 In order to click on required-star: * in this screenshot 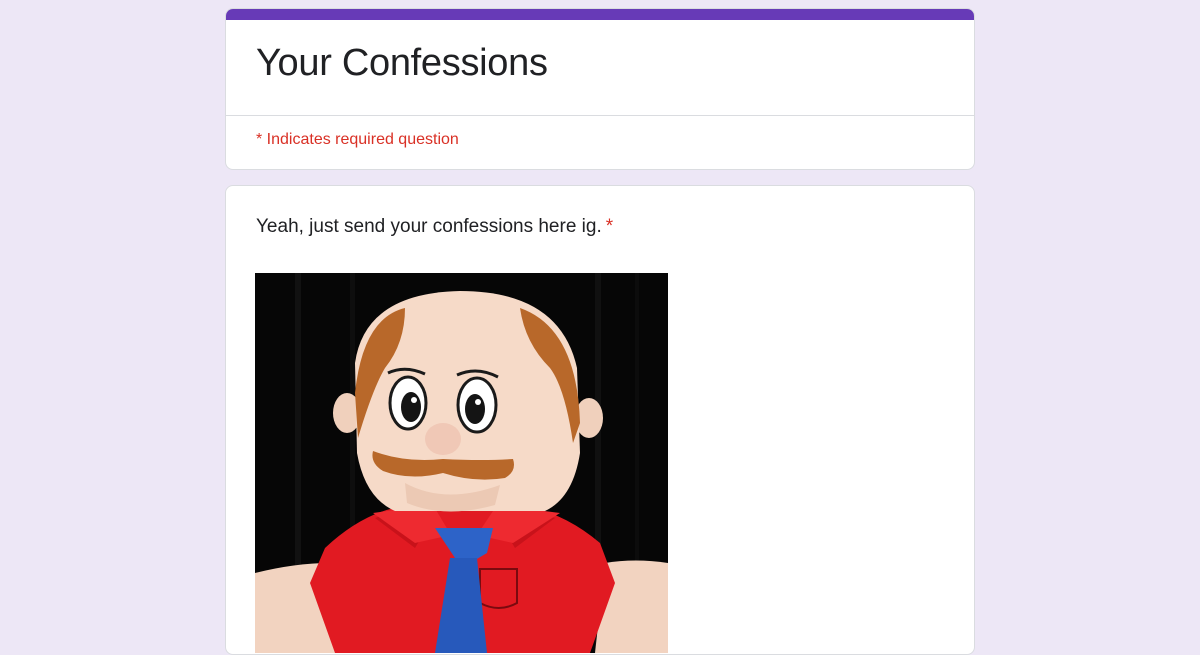, I will do `click(609, 226)`.